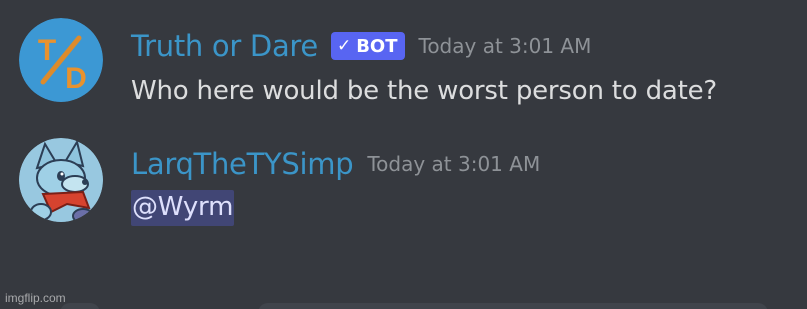  I want to click on bot-badge: ✓ BOT, so click(367, 46).